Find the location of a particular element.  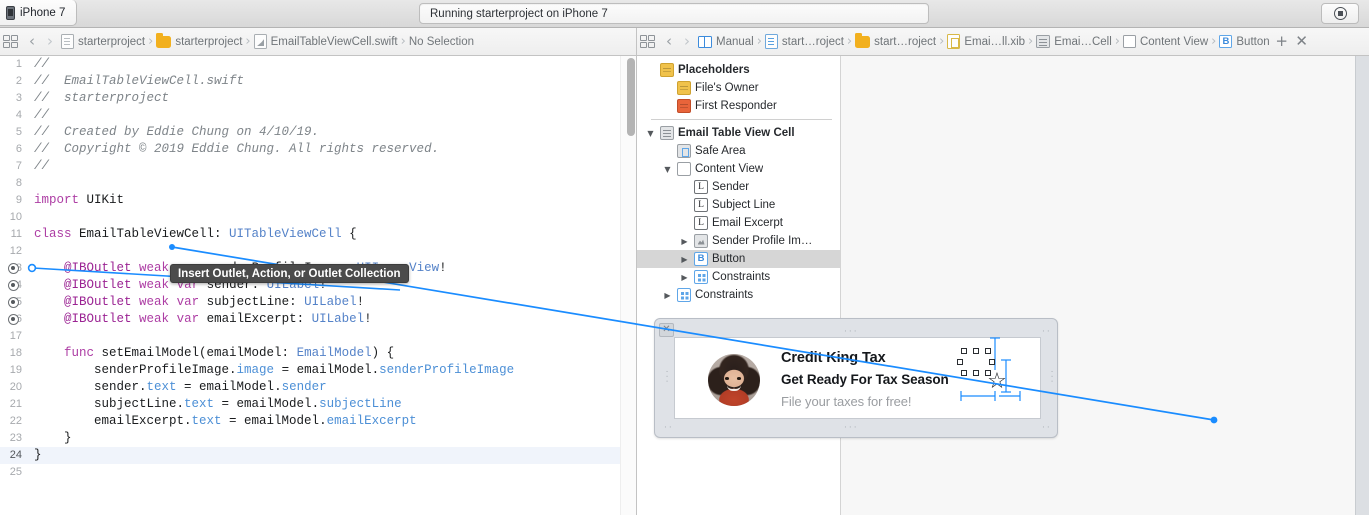

outline-row-label: First Responder is located at coordinates (736, 106).